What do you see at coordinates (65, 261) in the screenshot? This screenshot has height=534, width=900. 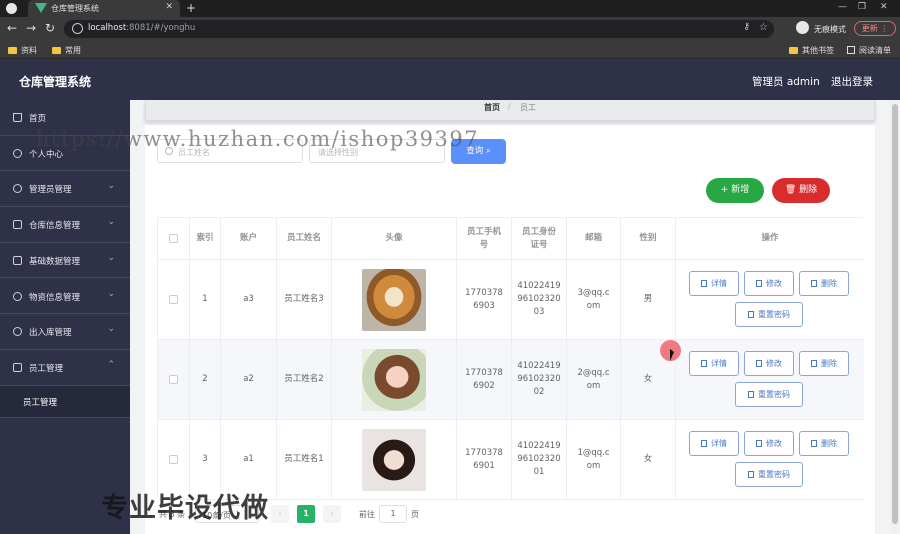 I see `sidebar-item-basic-data: 基础数据管理 ⌄` at bounding box center [65, 261].